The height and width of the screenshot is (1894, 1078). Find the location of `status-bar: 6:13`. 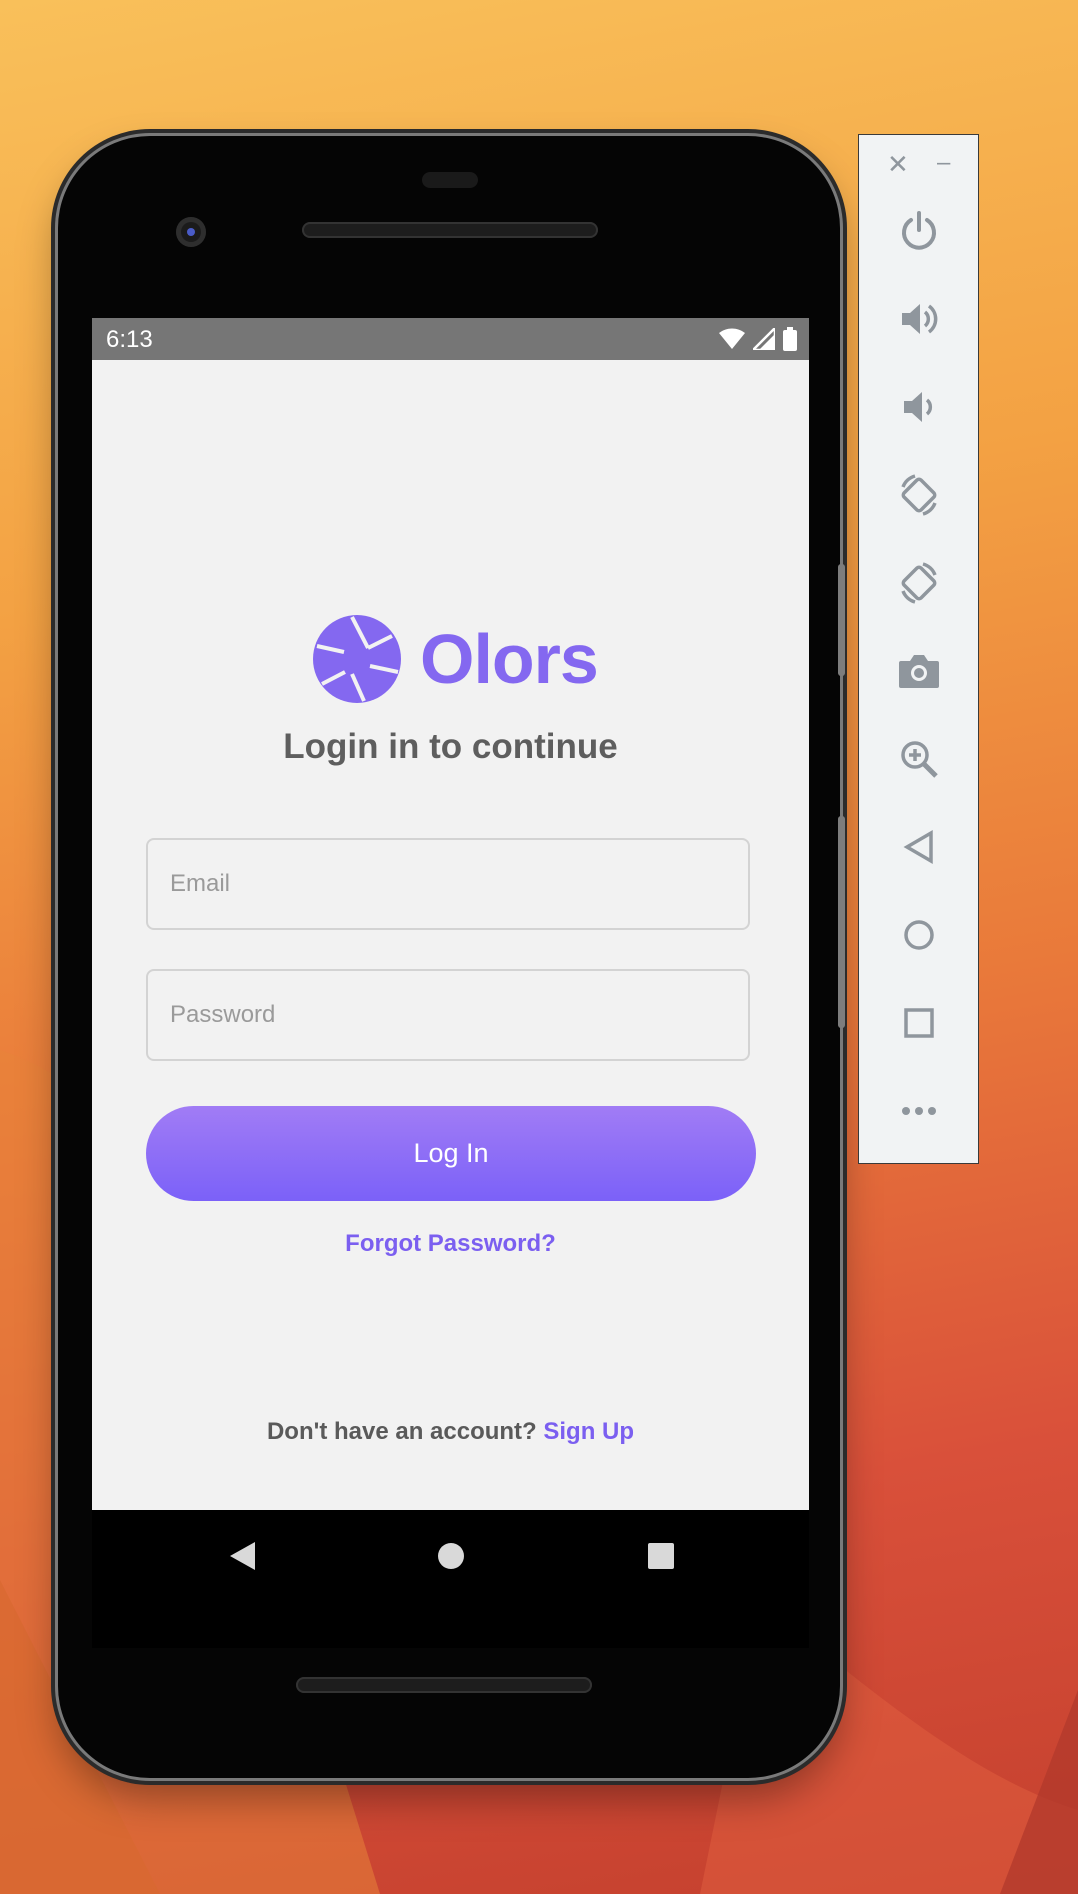

status-bar: 6:13 is located at coordinates (450, 339).